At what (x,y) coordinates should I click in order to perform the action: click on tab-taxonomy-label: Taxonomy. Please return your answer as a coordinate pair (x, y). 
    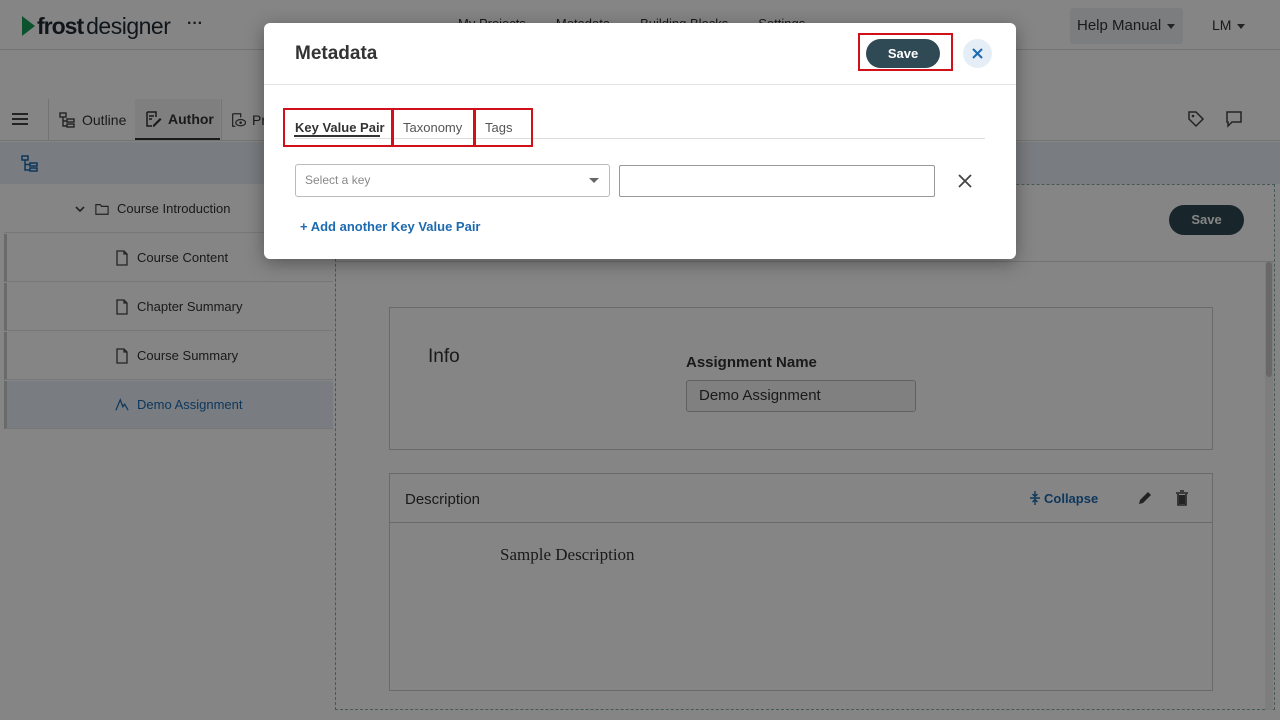
    Looking at the image, I should click on (433, 127).